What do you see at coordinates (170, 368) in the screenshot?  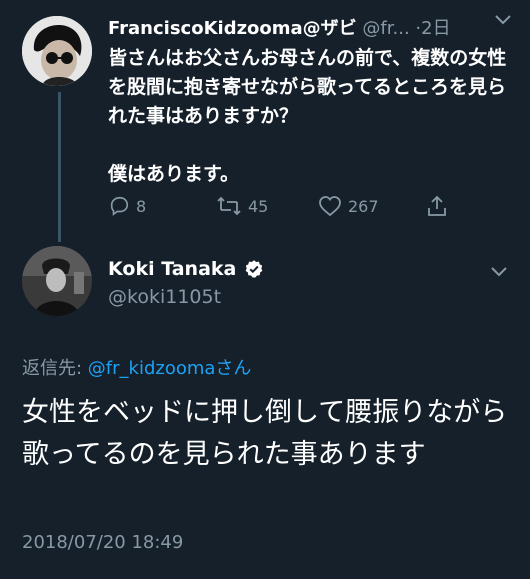 I see `reply-mention-link: @fr_kidzoomaさん` at bounding box center [170, 368].